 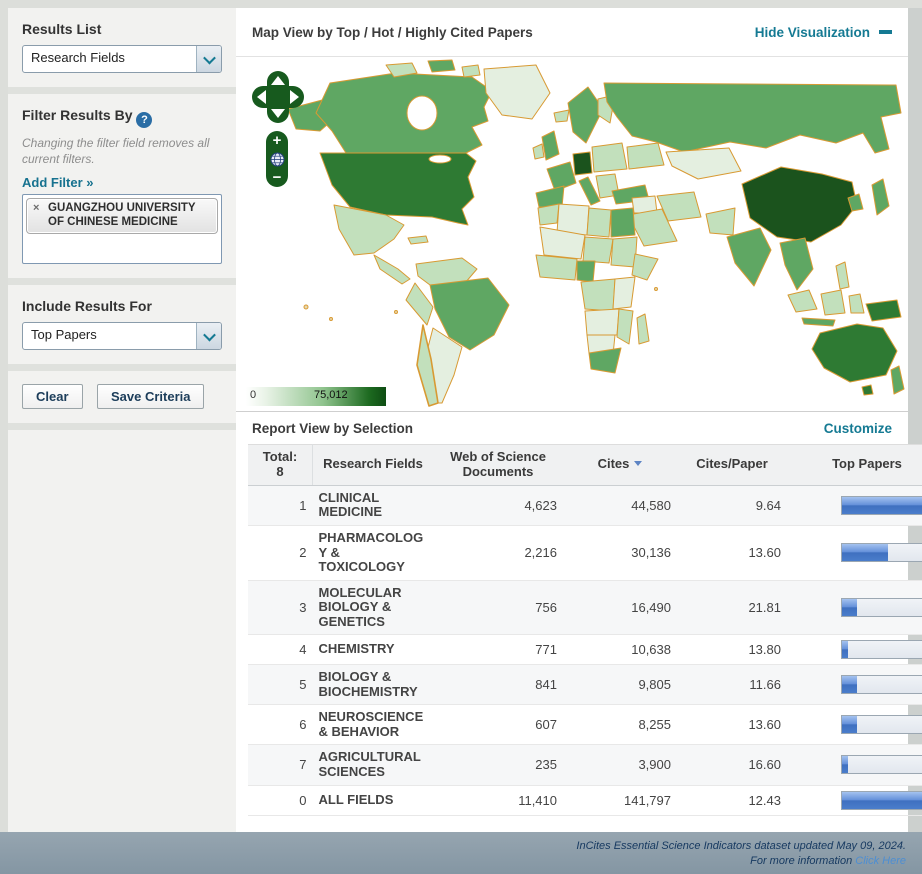 I want to click on row-field-link: CHEMISTRY, so click(x=372, y=650).